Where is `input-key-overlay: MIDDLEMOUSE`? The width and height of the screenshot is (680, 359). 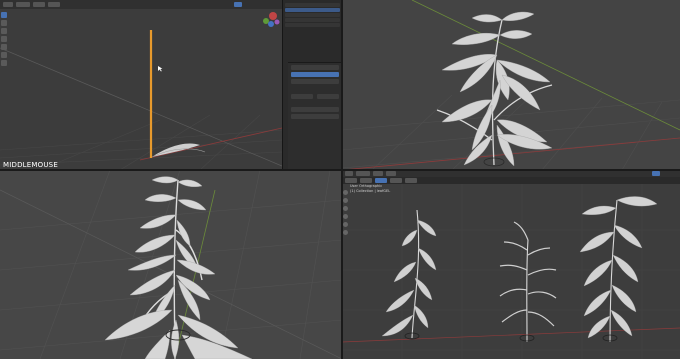 input-key-overlay: MIDDLEMOUSE is located at coordinates (30, 165).